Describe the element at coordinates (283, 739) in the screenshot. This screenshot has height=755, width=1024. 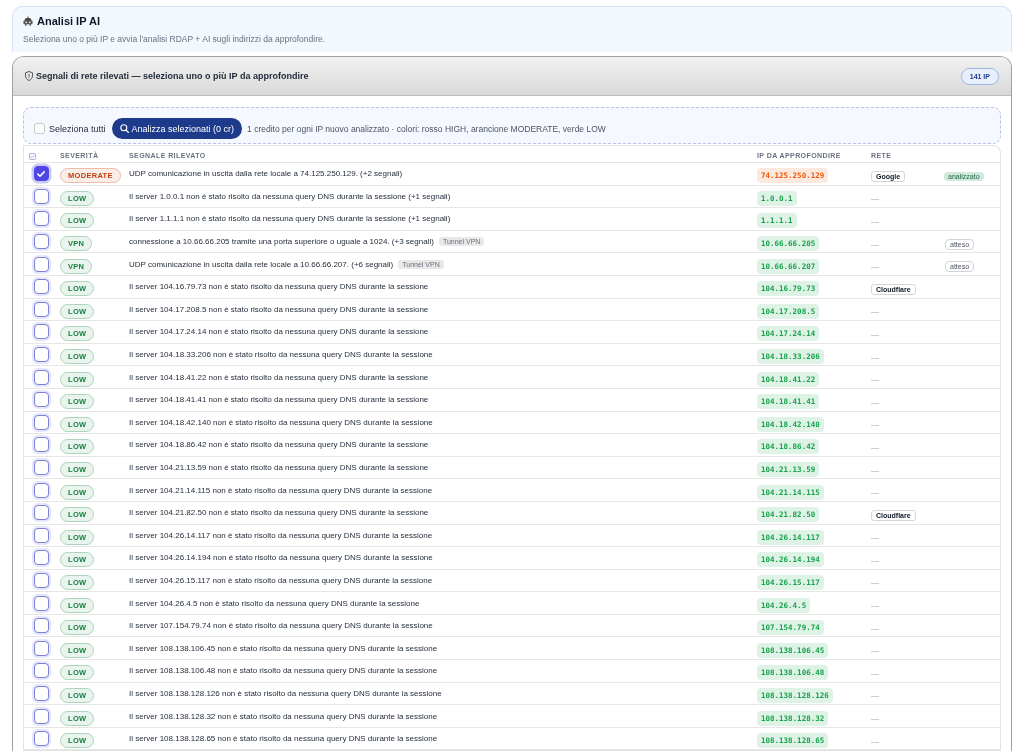
I see `signal-text: Il server 108.138.128.65 non è stato risolto da nessuna query DNS durante la sessione` at that location.